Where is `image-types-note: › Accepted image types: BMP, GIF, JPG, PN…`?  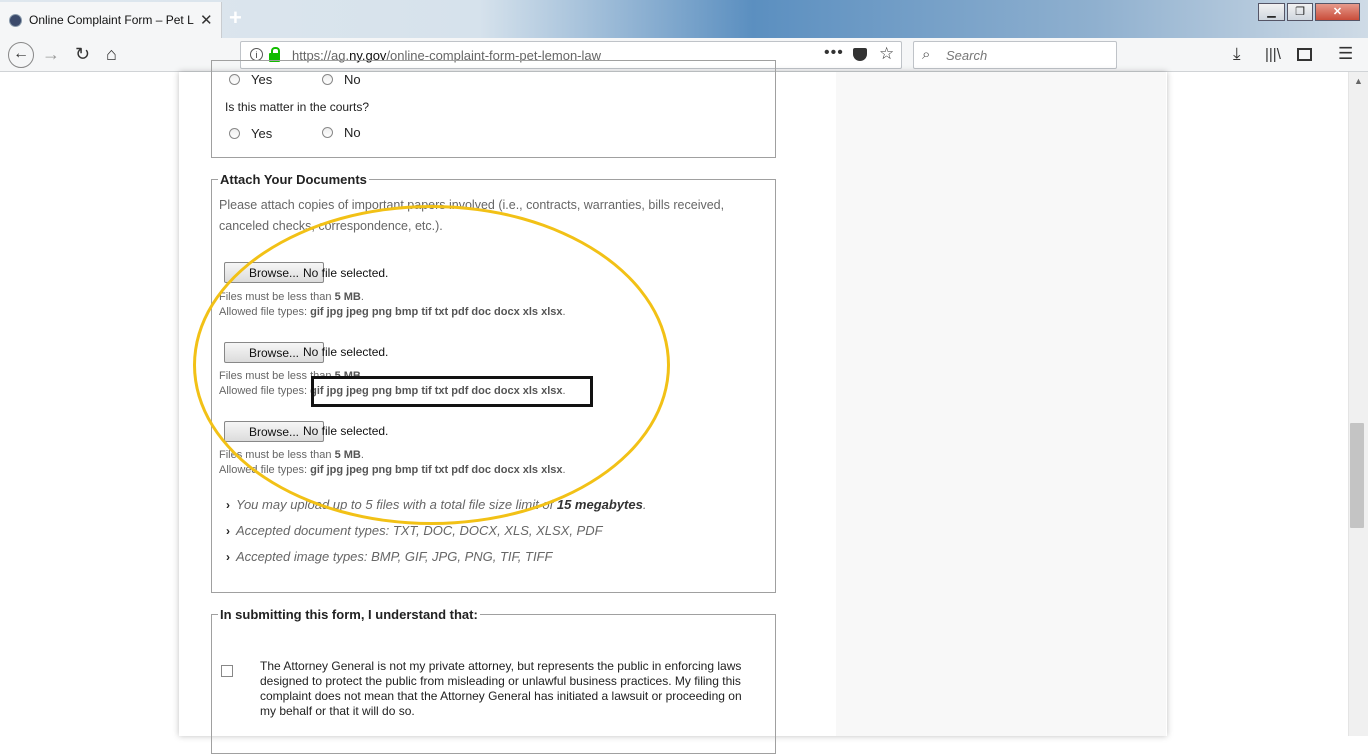 image-types-note: › Accepted image types: BMP, GIF, JPG, PN… is located at coordinates (389, 556).